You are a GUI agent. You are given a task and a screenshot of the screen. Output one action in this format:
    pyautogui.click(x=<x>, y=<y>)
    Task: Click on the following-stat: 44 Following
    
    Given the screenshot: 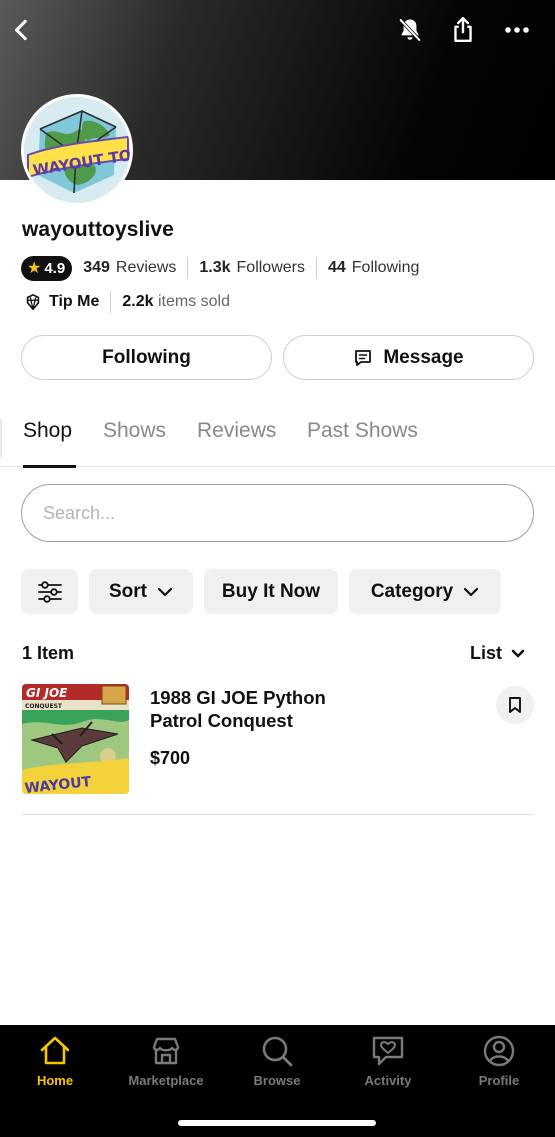 What is the action you would take?
    pyautogui.click(x=373, y=268)
    